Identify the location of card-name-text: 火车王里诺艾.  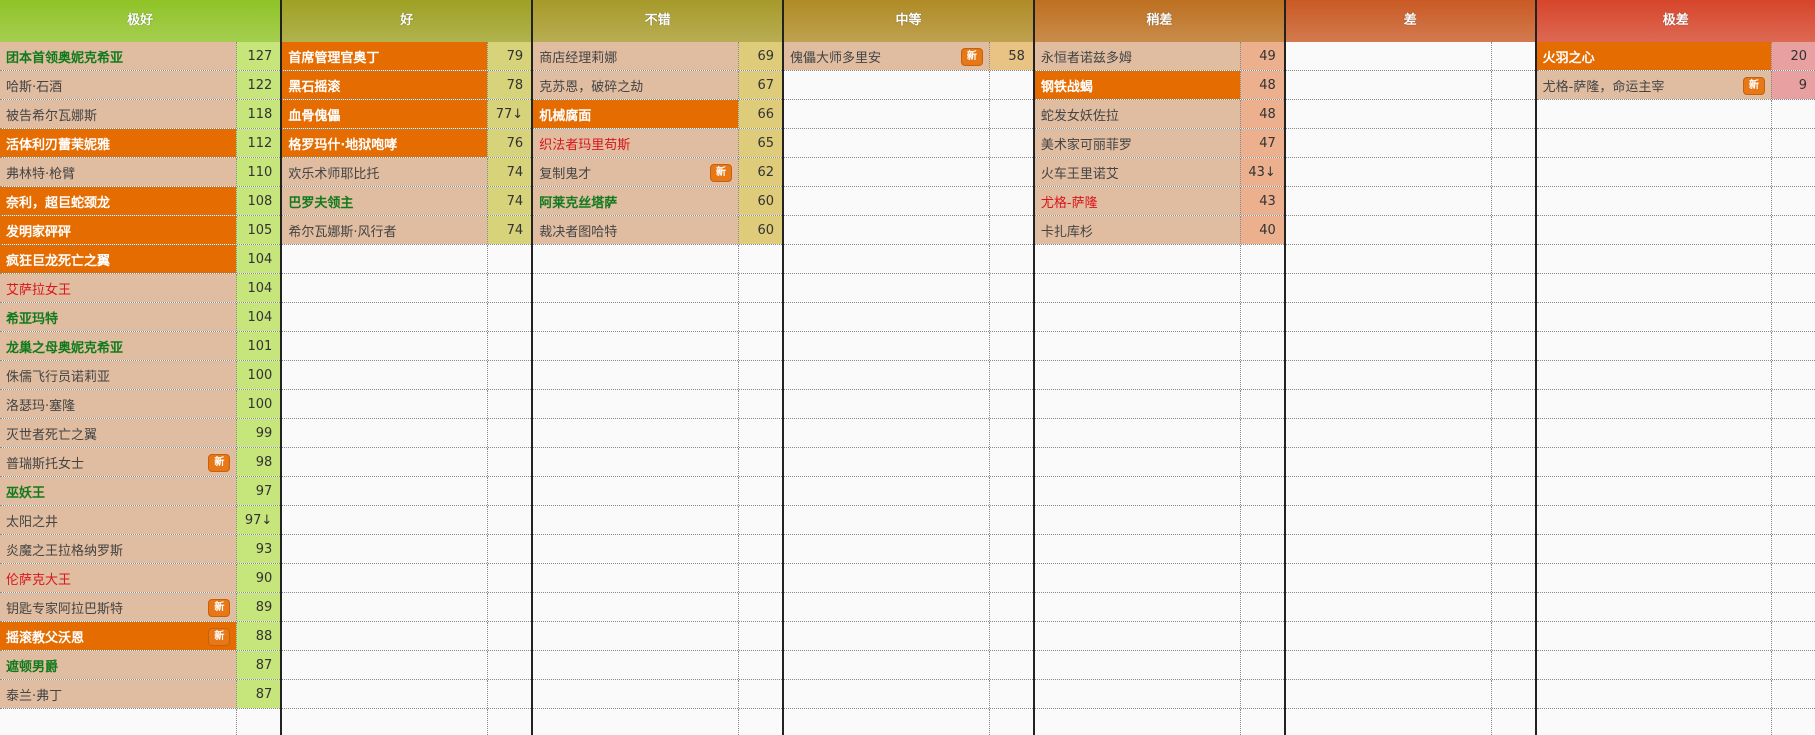
(1079, 174).